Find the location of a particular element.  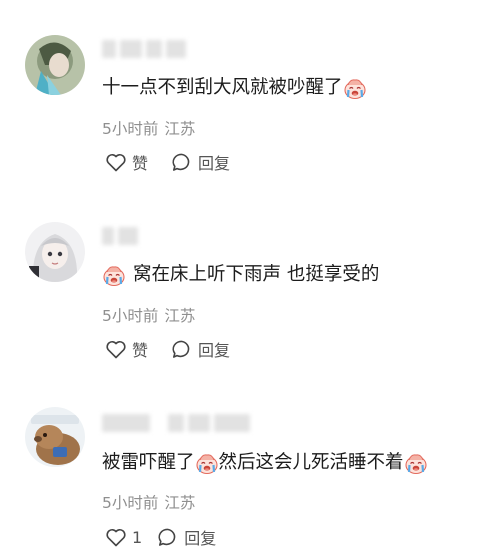

comment-text: 十一点不到刮大风就被吵醒了 is located at coordinates (234, 88).